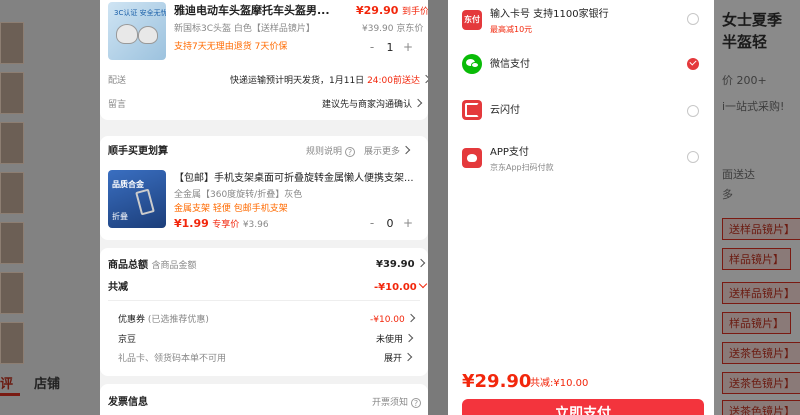 The image size is (800, 415). I want to click on addon-price-block: ¥1.99 专享价 ¥3.96, so click(221, 224).